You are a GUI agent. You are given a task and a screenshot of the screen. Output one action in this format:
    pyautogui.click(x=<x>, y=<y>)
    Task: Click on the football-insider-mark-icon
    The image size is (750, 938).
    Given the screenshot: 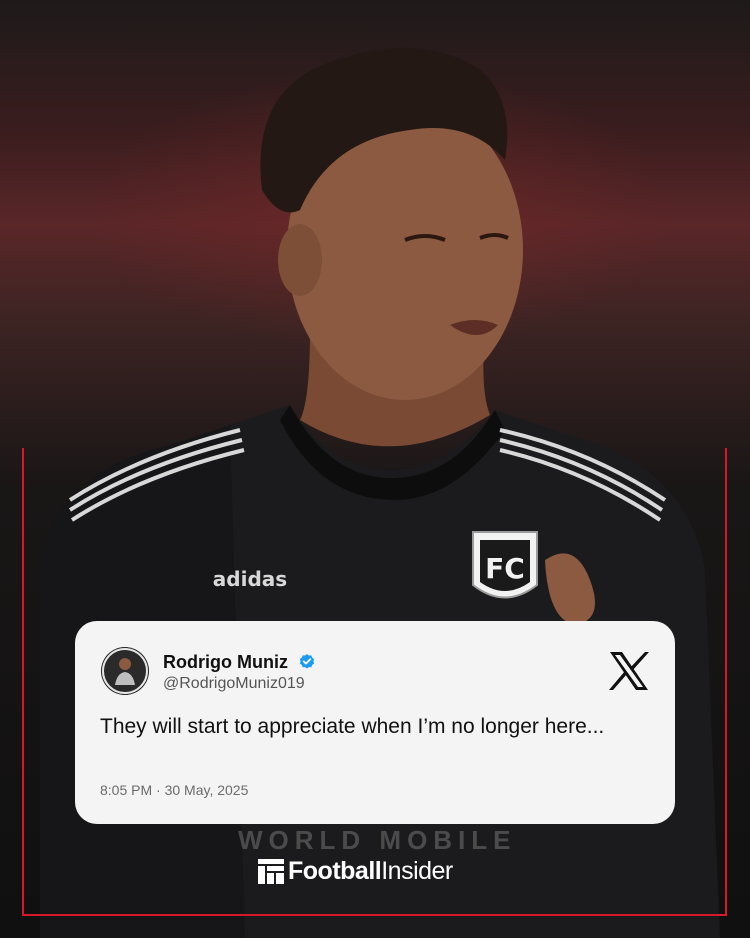 What is the action you would take?
    pyautogui.click(x=271, y=871)
    